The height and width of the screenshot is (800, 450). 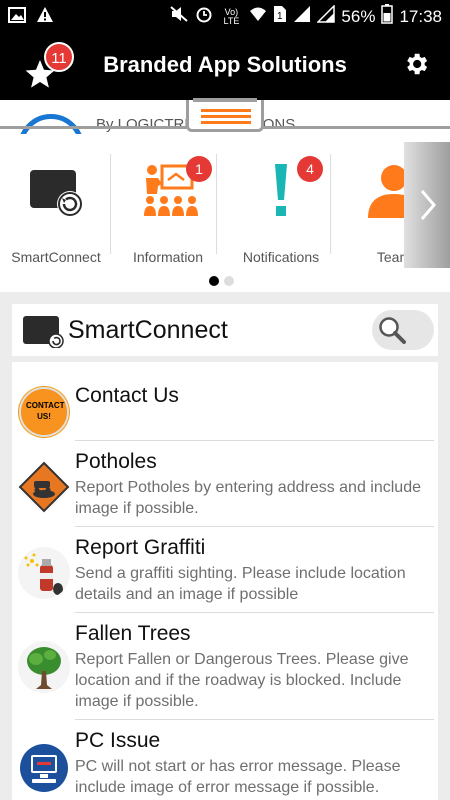 What do you see at coordinates (44, 667) in the screenshot?
I see `tree-icon` at bounding box center [44, 667].